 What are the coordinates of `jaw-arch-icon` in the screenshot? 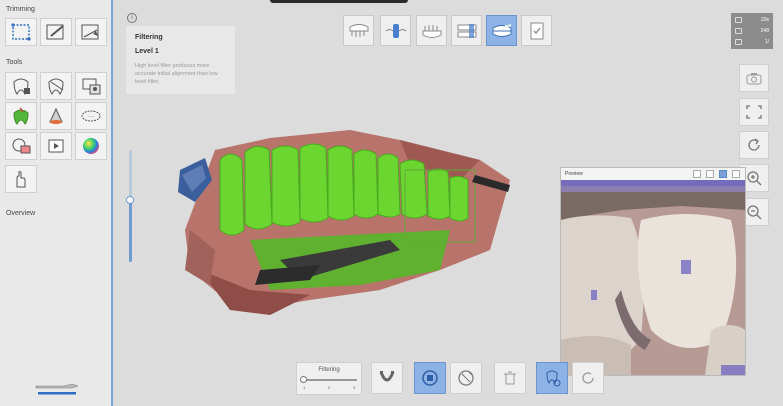 It's located at (387, 378).